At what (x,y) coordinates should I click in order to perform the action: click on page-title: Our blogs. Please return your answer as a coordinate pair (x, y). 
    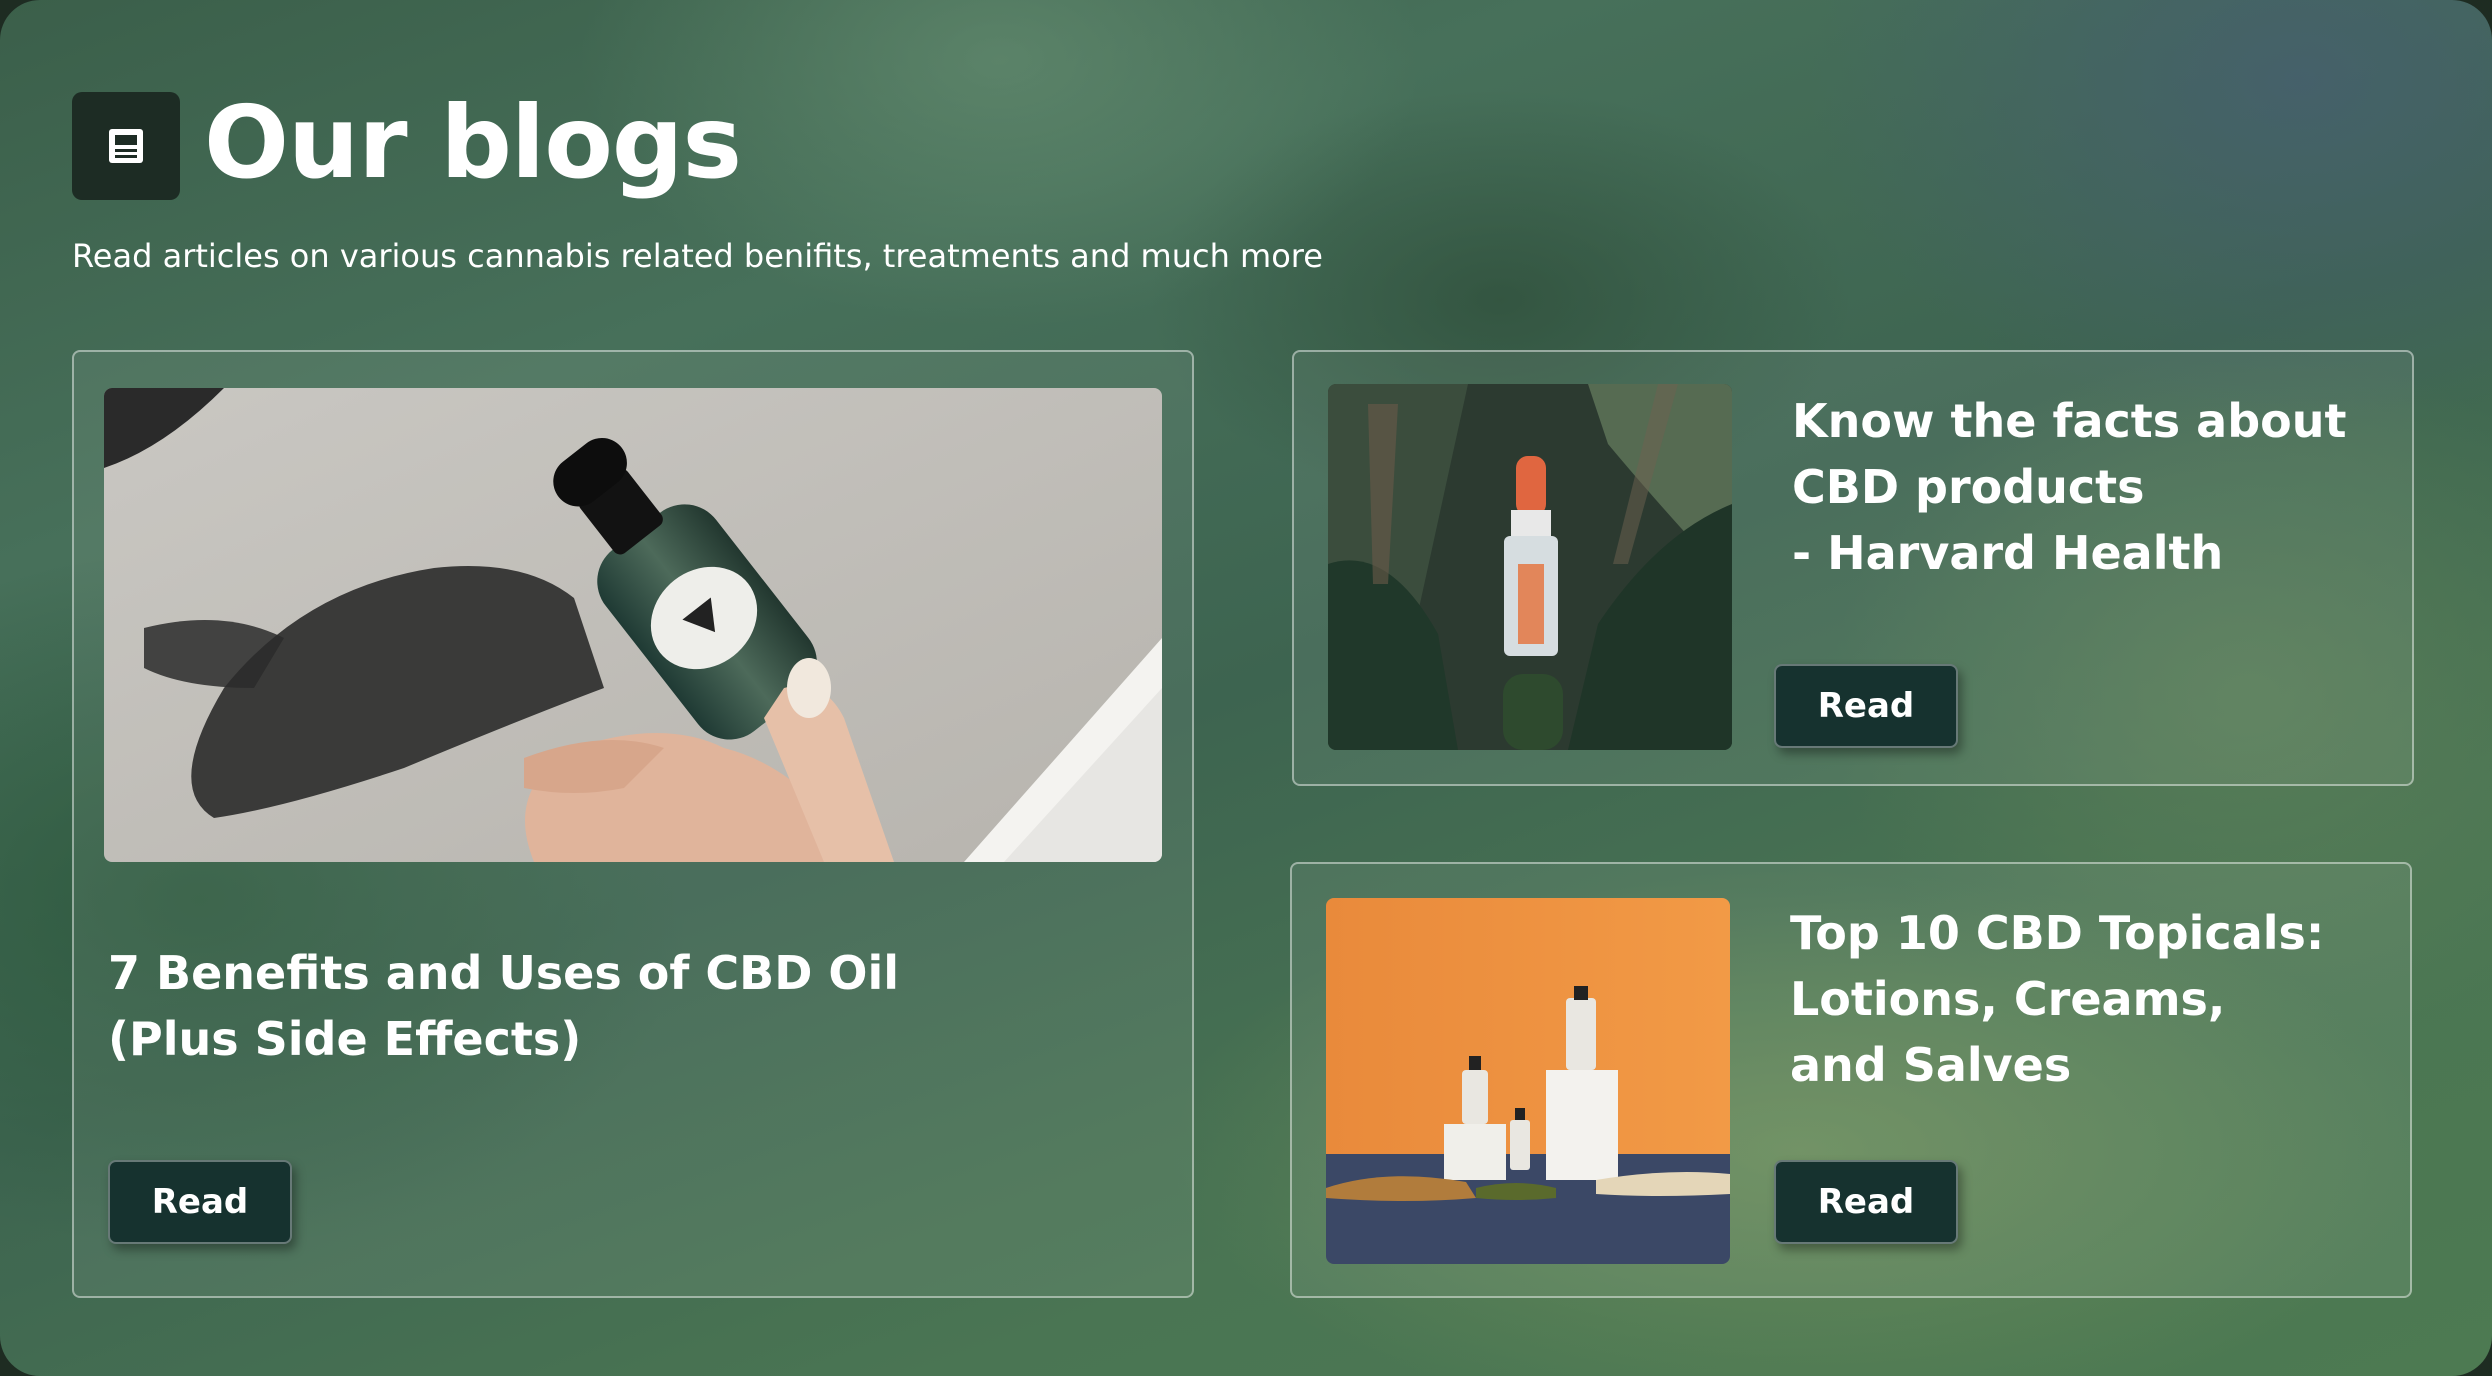
    Looking at the image, I should click on (473, 142).